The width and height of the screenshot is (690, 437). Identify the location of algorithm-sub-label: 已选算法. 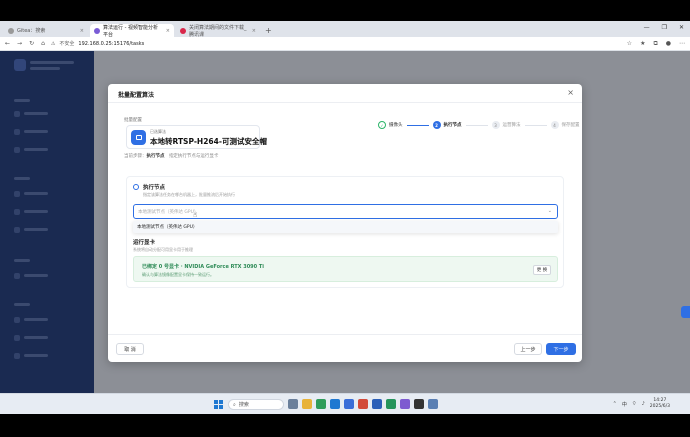
(158, 131).